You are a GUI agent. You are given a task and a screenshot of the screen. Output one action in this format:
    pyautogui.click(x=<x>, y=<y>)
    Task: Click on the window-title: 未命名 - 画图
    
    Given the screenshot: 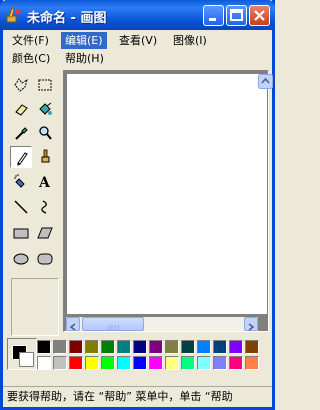 What is the action you would take?
    pyautogui.click(x=67, y=18)
    